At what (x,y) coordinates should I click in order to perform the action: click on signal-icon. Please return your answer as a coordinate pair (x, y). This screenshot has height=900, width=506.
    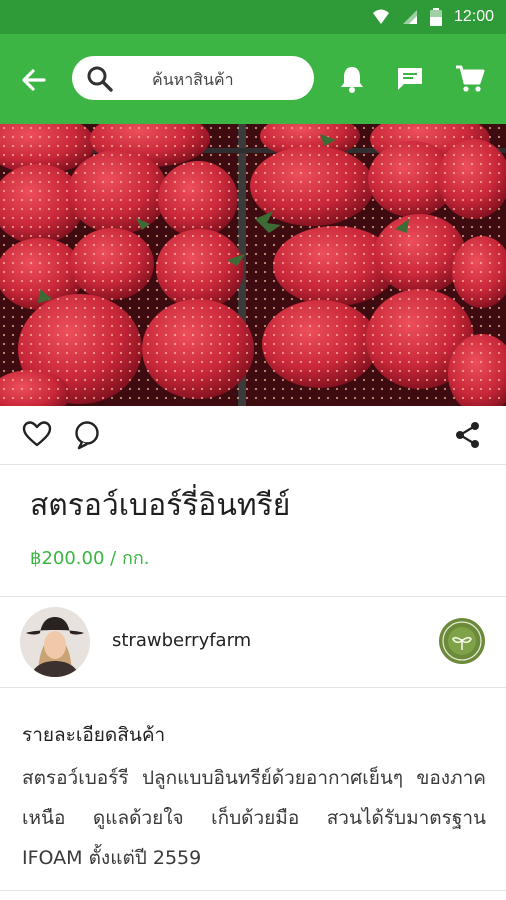
    Looking at the image, I should click on (409, 17).